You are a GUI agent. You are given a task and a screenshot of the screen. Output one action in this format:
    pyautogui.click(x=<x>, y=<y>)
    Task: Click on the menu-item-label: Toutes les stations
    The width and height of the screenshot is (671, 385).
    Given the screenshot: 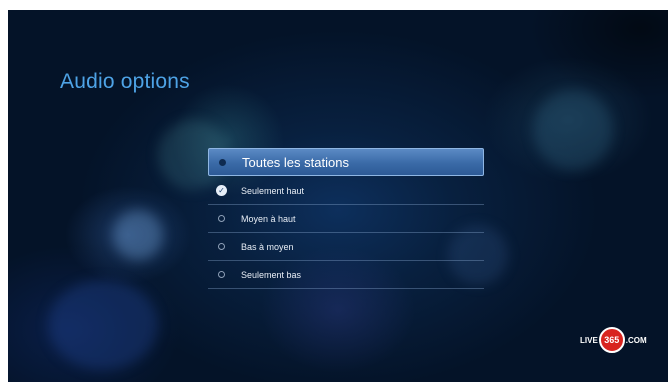 What is the action you would take?
    pyautogui.click(x=295, y=162)
    